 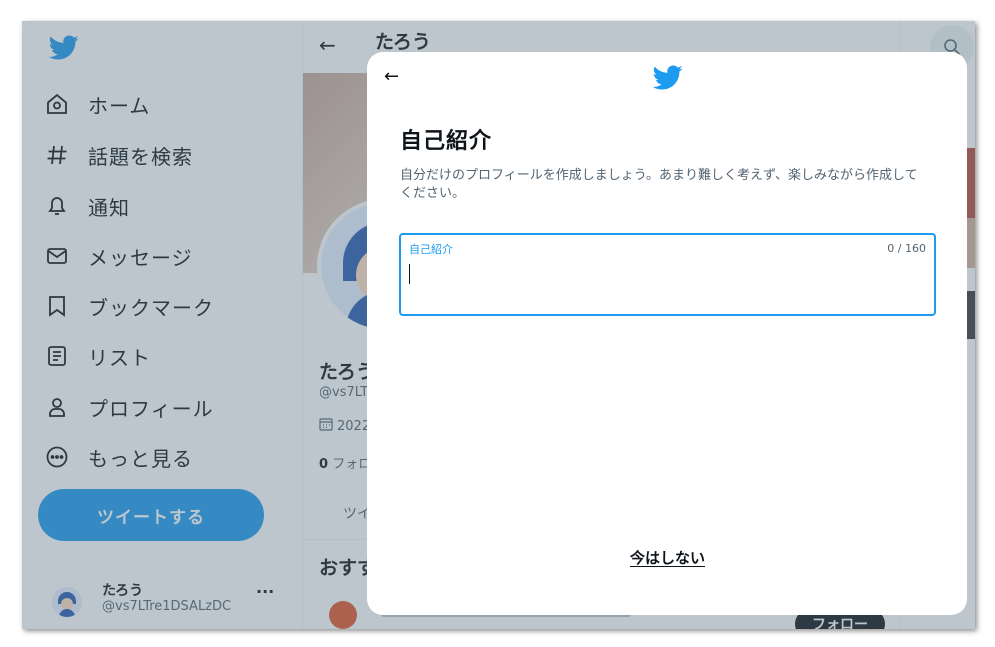 What do you see at coordinates (395, 77) in the screenshot?
I see `back-arrow-icon: ←` at bounding box center [395, 77].